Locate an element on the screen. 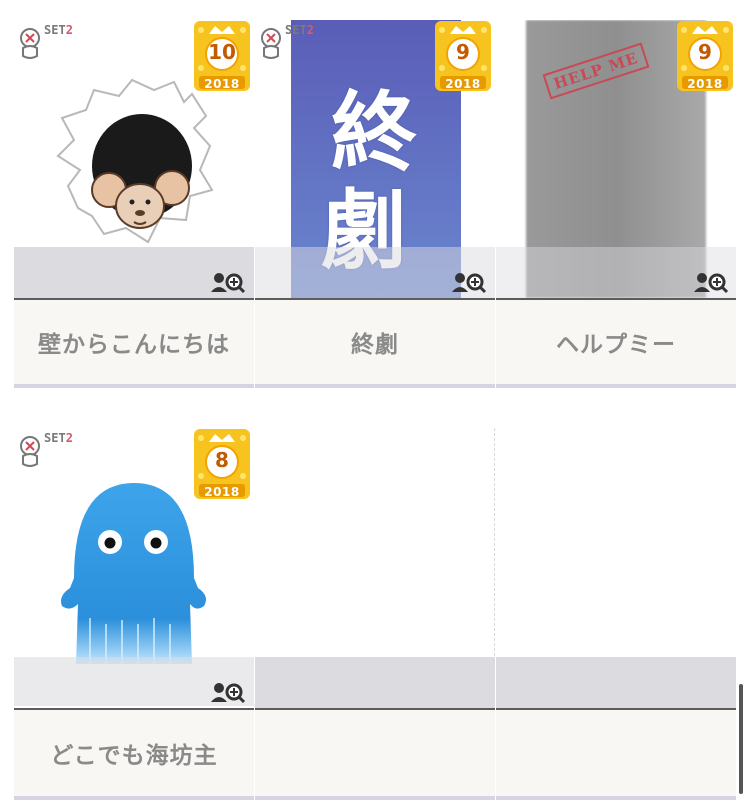 This screenshot has height=800, width=750. scrollbar is located at coordinates (741, 739).